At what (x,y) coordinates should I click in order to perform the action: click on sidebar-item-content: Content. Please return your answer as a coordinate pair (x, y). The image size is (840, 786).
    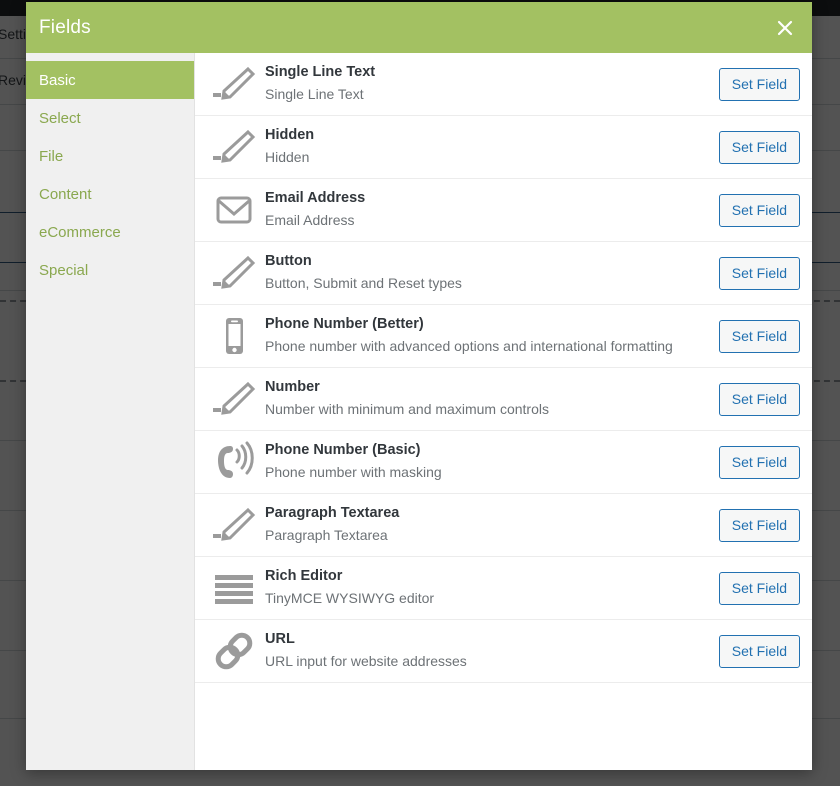
    Looking at the image, I should click on (110, 194).